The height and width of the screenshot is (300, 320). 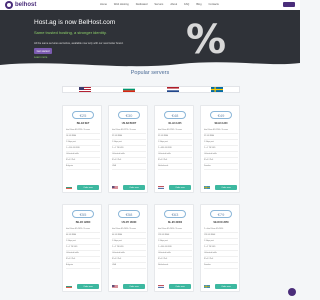 I want to click on nav-item-blog: Blog, so click(x=198, y=4).